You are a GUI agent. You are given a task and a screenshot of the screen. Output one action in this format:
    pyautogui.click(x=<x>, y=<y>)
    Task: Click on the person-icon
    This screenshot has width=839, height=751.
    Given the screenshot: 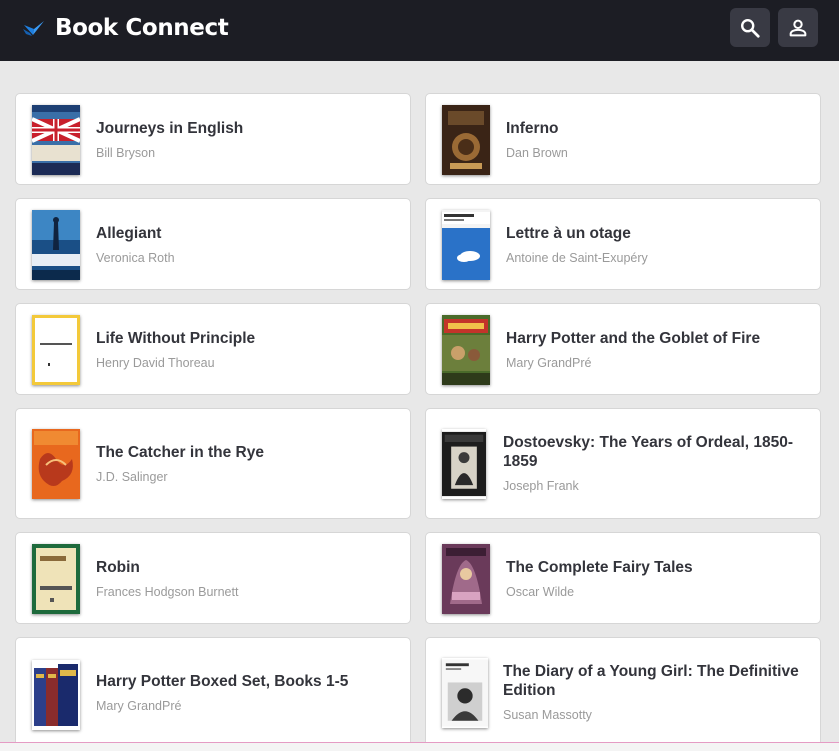 What is the action you would take?
    pyautogui.click(x=798, y=27)
    